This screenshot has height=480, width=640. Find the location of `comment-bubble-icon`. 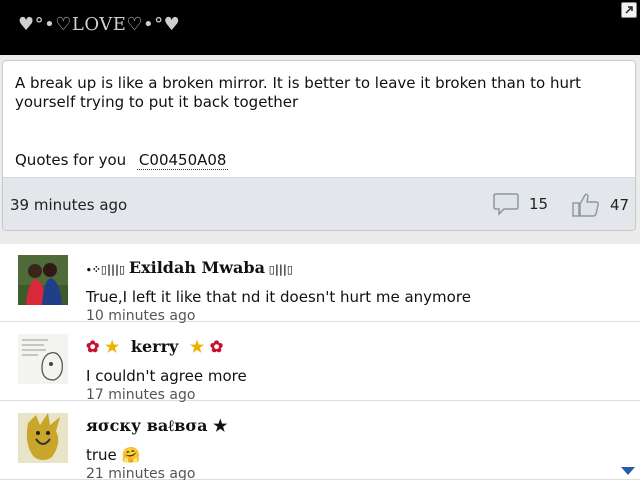

comment-bubble-icon is located at coordinates (506, 204).